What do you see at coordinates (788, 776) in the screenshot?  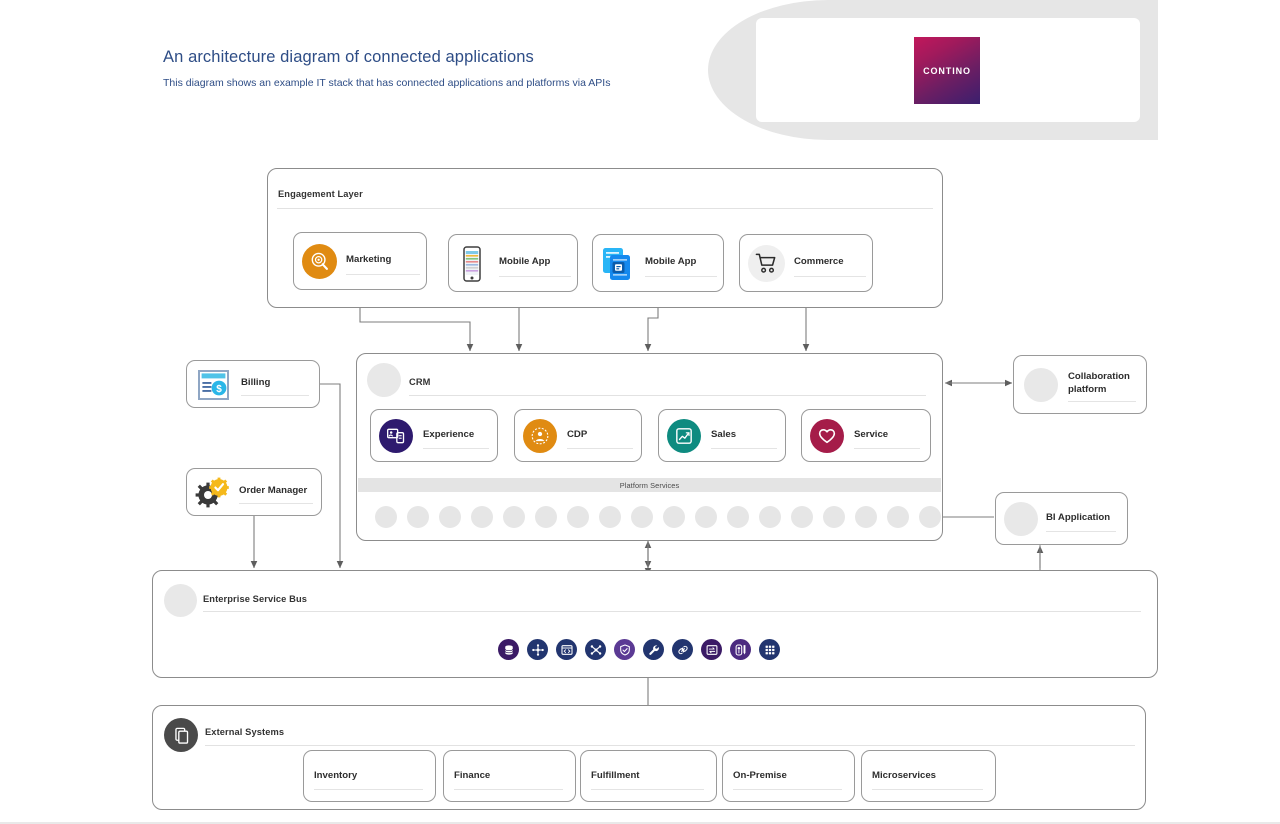 I see `external-card-on-premise: On-Premise` at bounding box center [788, 776].